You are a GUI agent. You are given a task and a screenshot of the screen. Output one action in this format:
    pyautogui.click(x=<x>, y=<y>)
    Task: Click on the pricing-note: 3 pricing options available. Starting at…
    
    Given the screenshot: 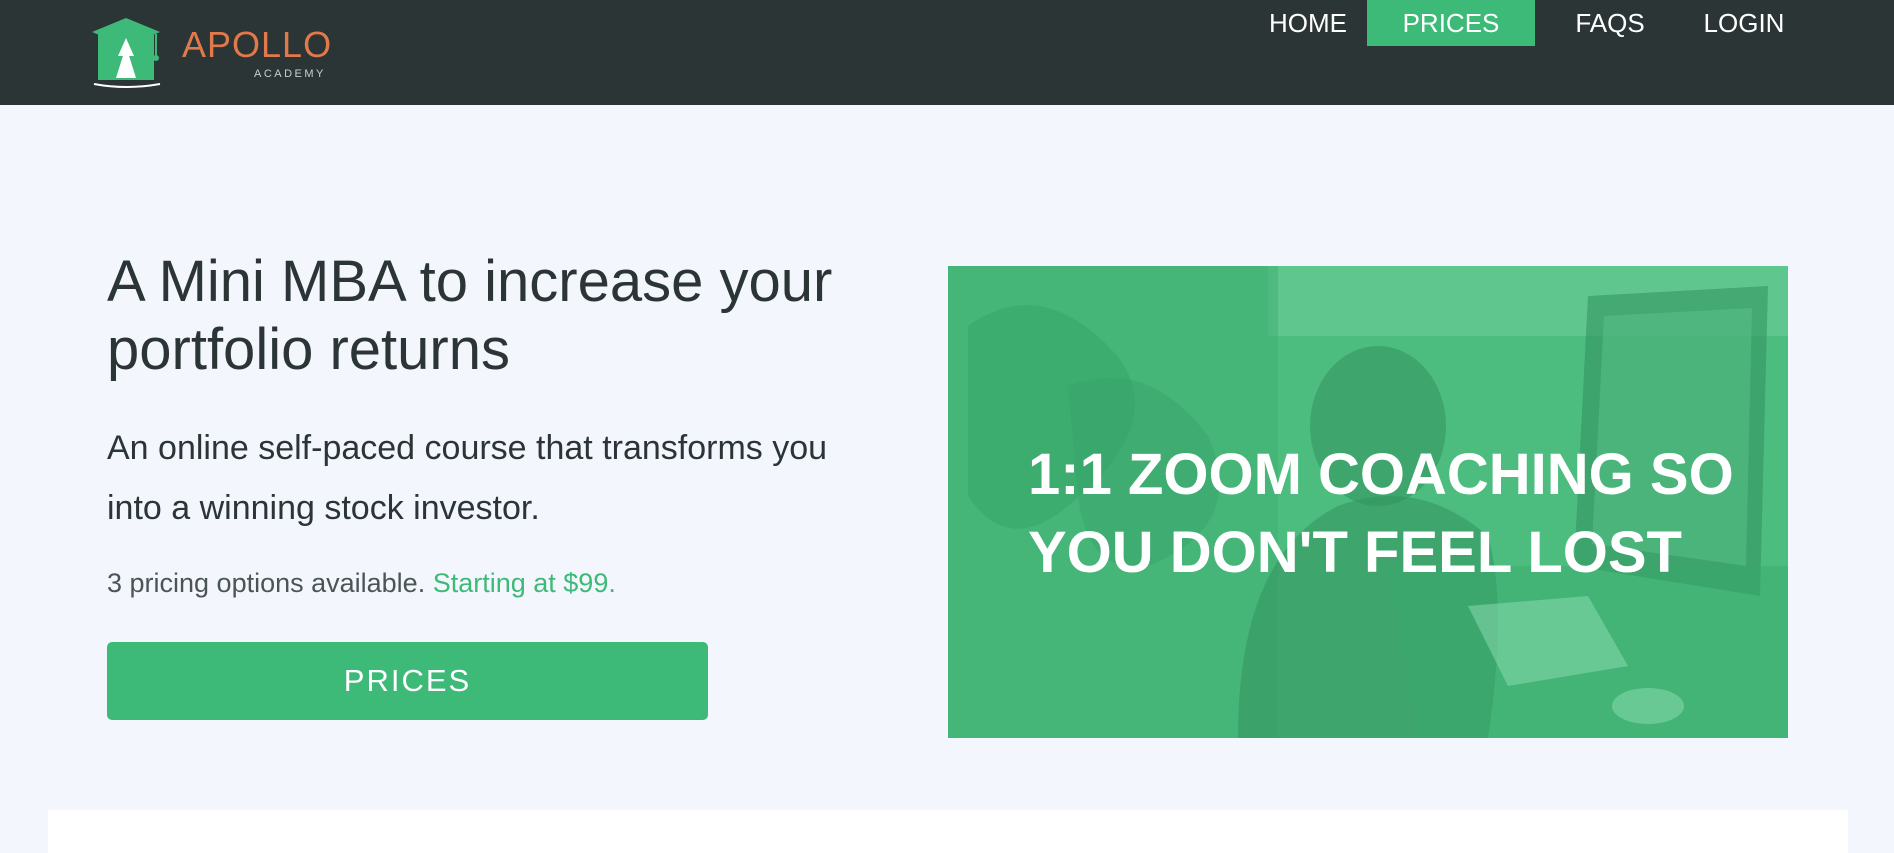 What is the action you would take?
    pyautogui.click(x=361, y=583)
    